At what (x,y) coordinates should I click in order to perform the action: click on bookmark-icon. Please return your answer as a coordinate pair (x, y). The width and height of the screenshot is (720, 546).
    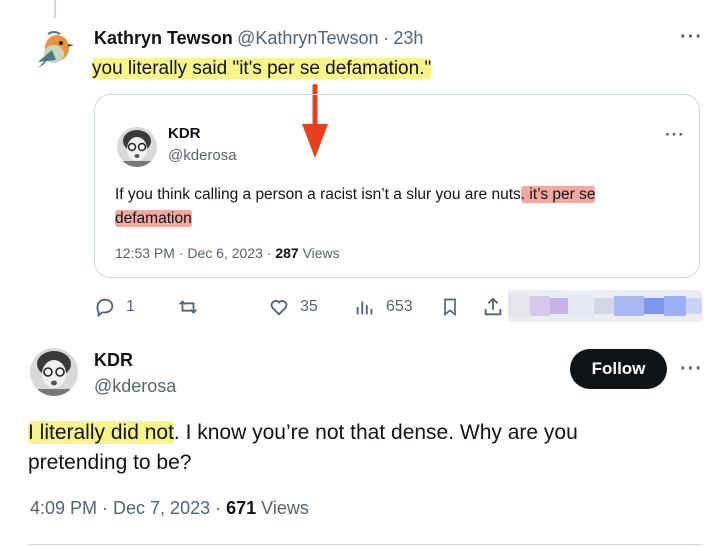
    Looking at the image, I should click on (450, 307).